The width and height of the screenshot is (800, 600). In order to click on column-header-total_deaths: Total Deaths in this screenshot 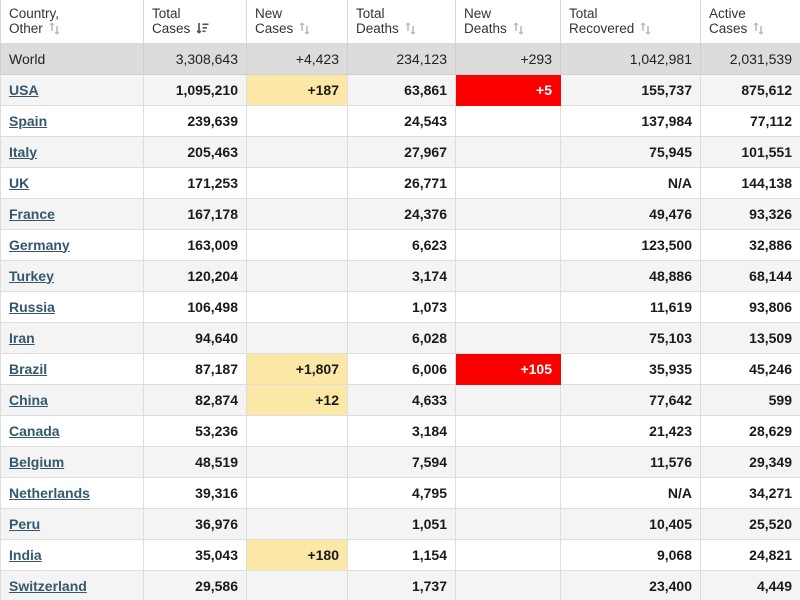, I will do `click(401, 22)`.